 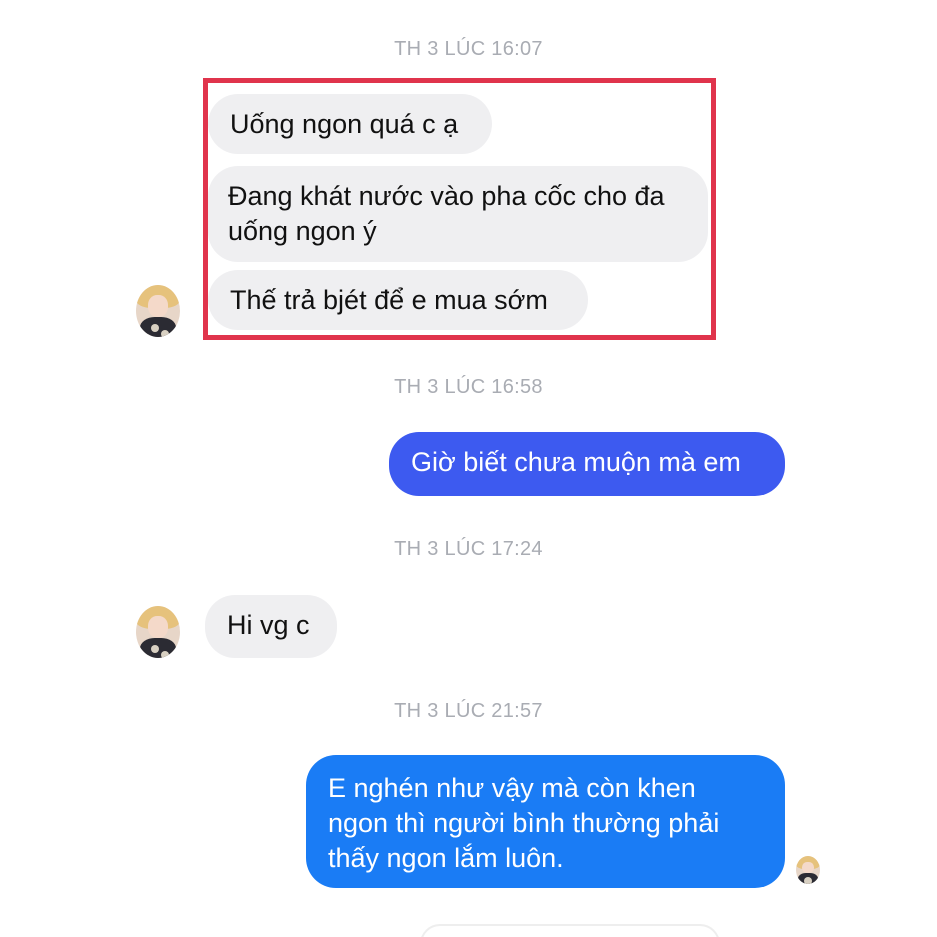 I want to click on timestamp: TH 3 LÚC 16:58, so click(x=468, y=387).